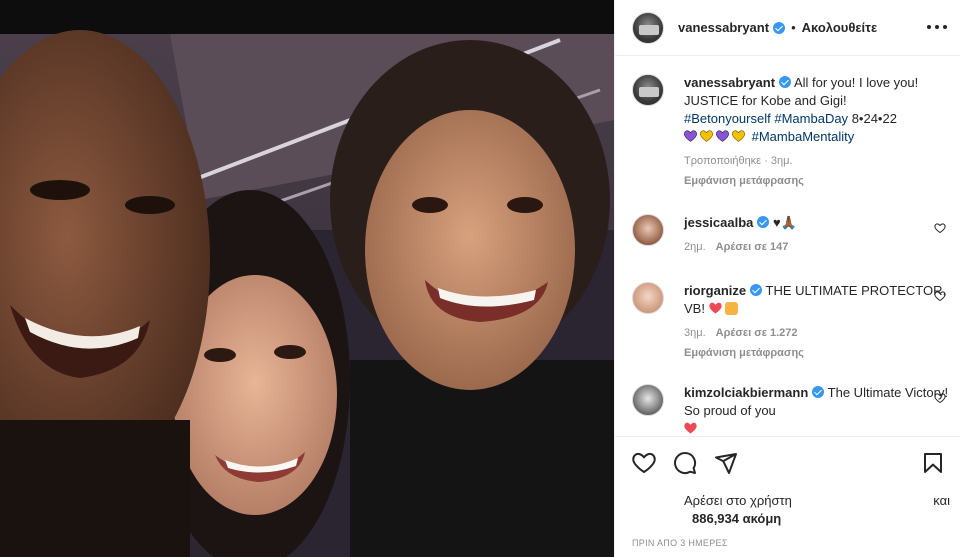 This screenshot has width=960, height=557. I want to click on post-header: vanessabryant • Ακολουθείτε, so click(787, 28).